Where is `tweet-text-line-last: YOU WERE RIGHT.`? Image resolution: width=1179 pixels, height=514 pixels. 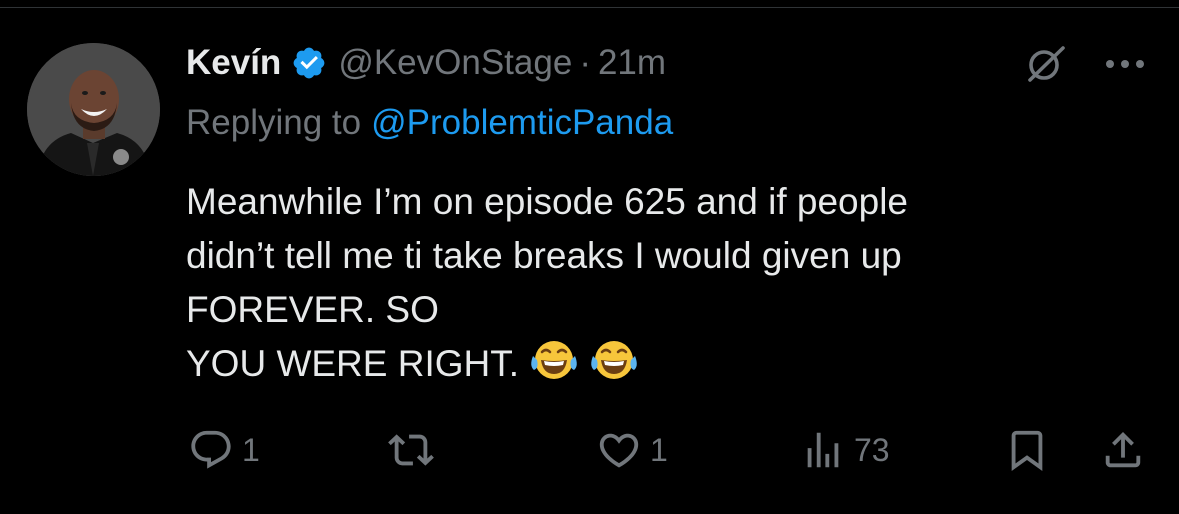 tweet-text-line-last: YOU WERE RIGHT. is located at coordinates (666, 364).